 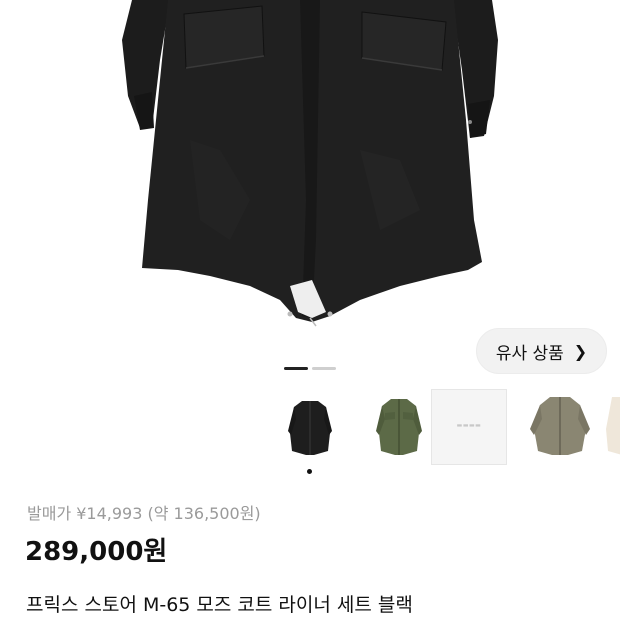 What do you see at coordinates (580, 351) in the screenshot?
I see `chevron-right-icon: ❯` at bounding box center [580, 351].